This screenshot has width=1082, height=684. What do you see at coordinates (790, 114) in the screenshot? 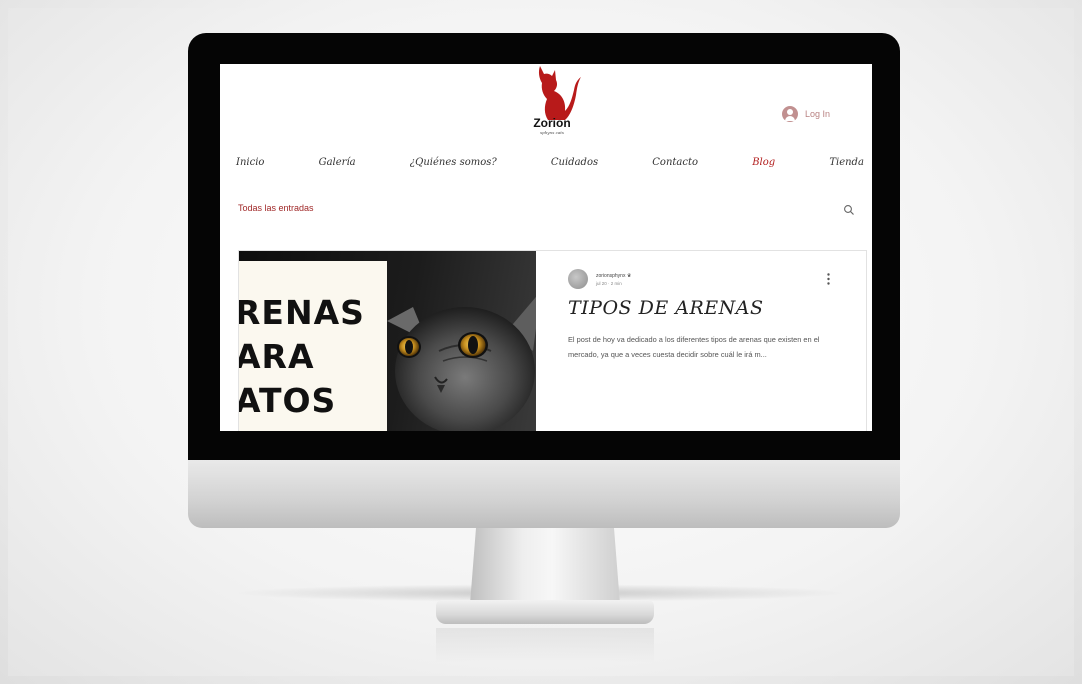
I see `user-avatar-icon` at bounding box center [790, 114].